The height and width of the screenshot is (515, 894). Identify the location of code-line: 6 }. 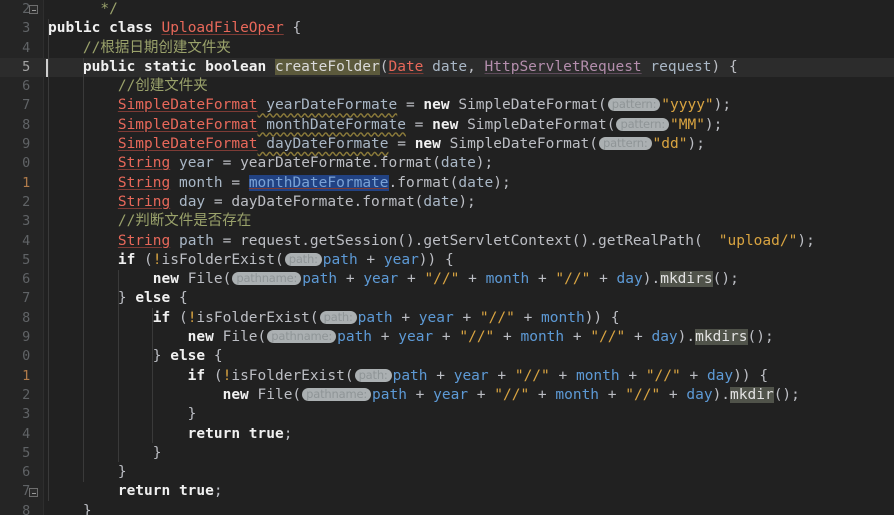
(447, 472).